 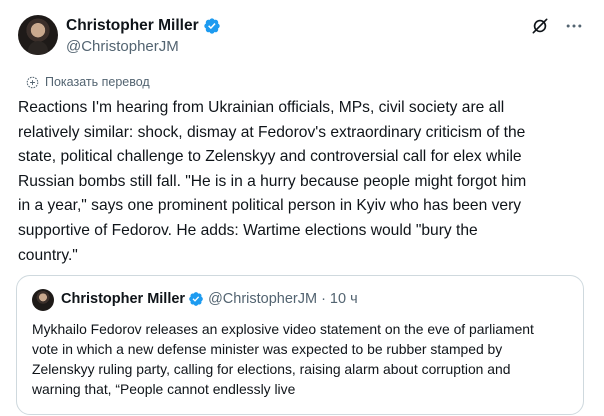 I want to click on grok-icon, so click(x=540, y=26).